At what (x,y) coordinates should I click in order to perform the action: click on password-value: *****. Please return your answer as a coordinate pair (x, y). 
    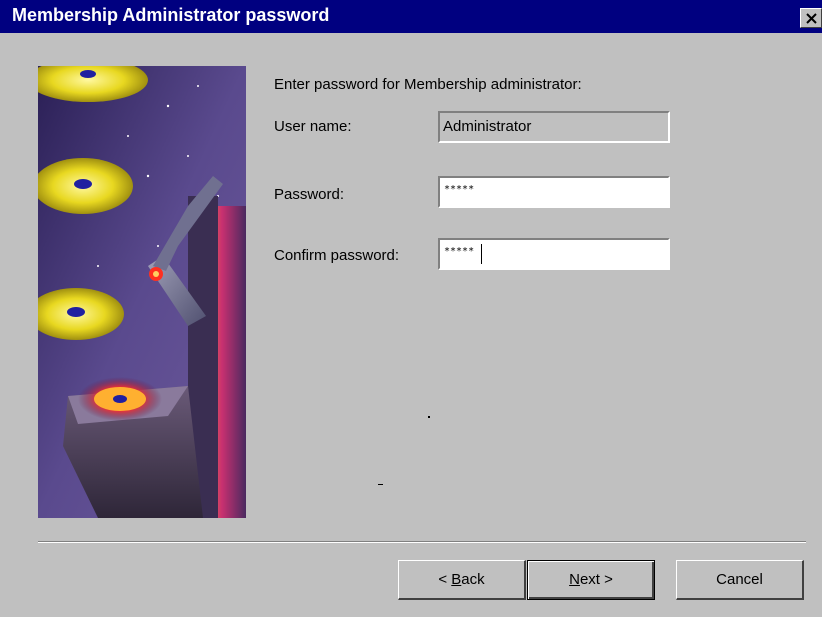
    Looking at the image, I should click on (459, 189).